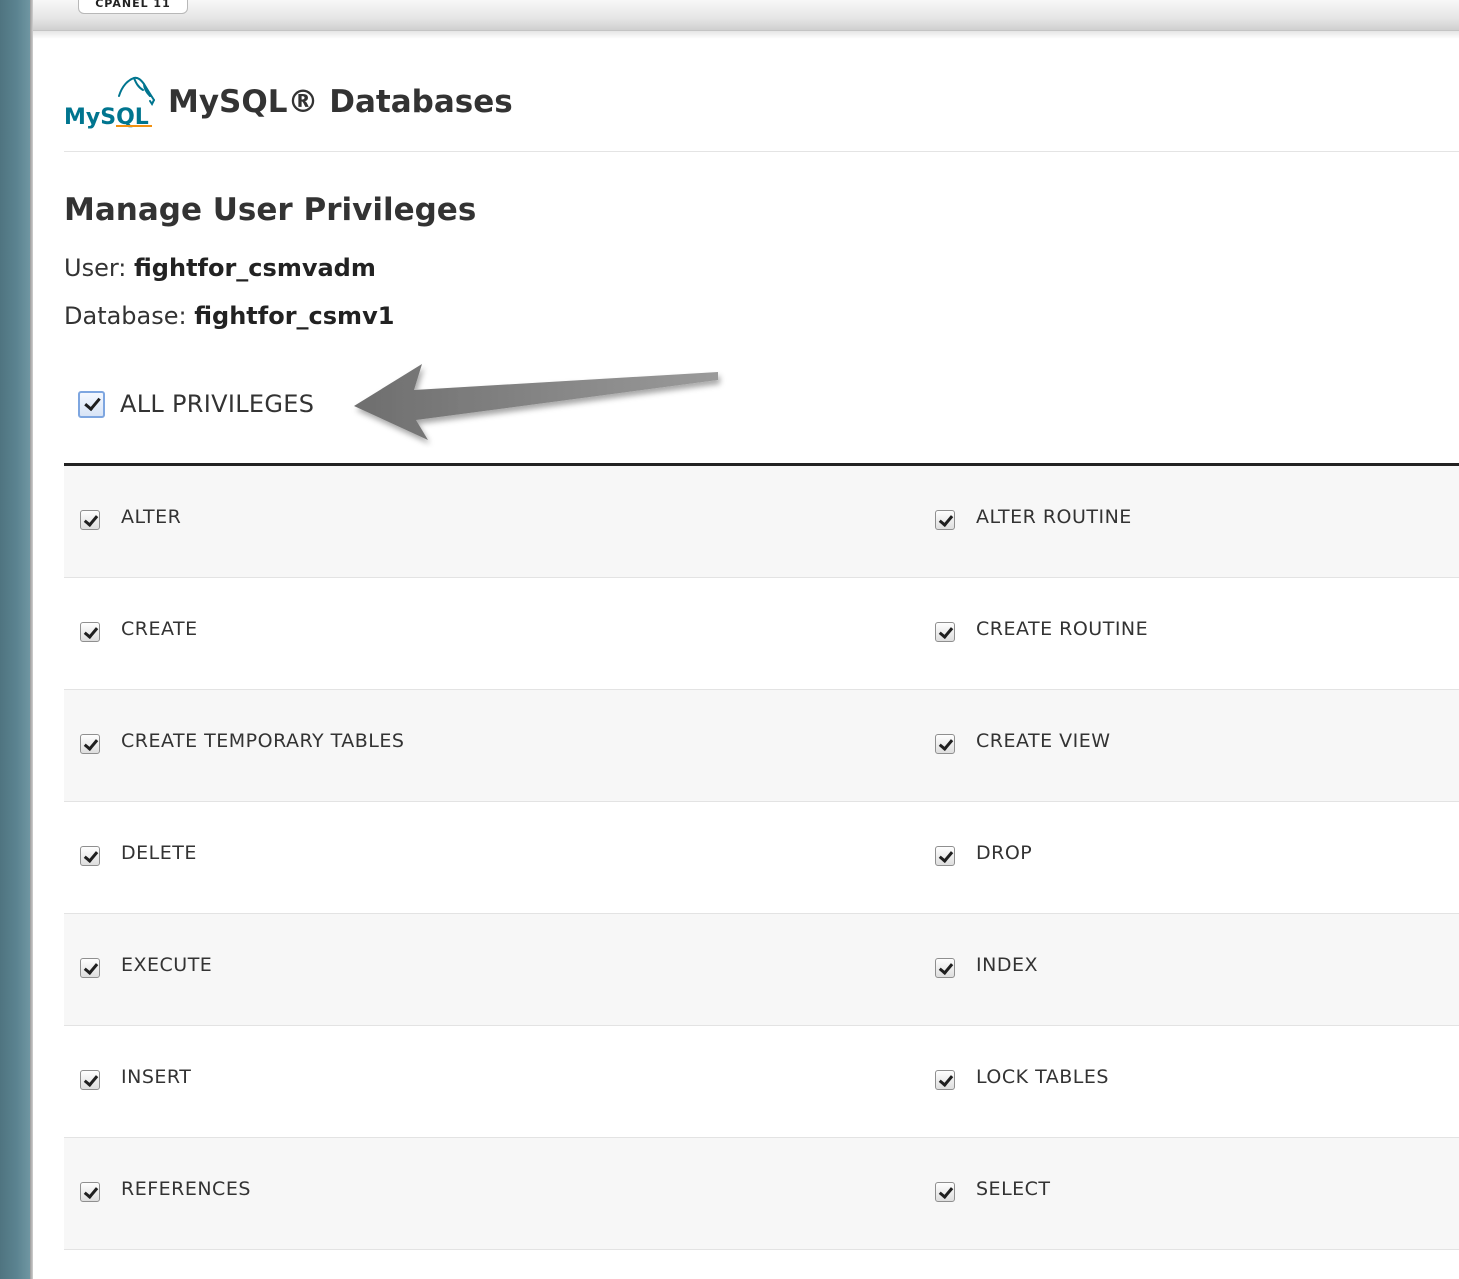  I want to click on mysql-logo-icon: MySQL, so click(109, 103).